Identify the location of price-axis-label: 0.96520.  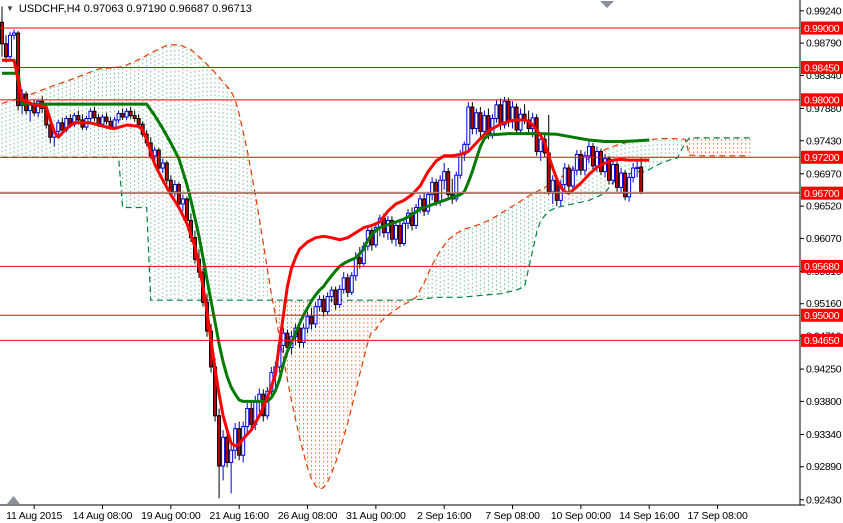
(824, 207).